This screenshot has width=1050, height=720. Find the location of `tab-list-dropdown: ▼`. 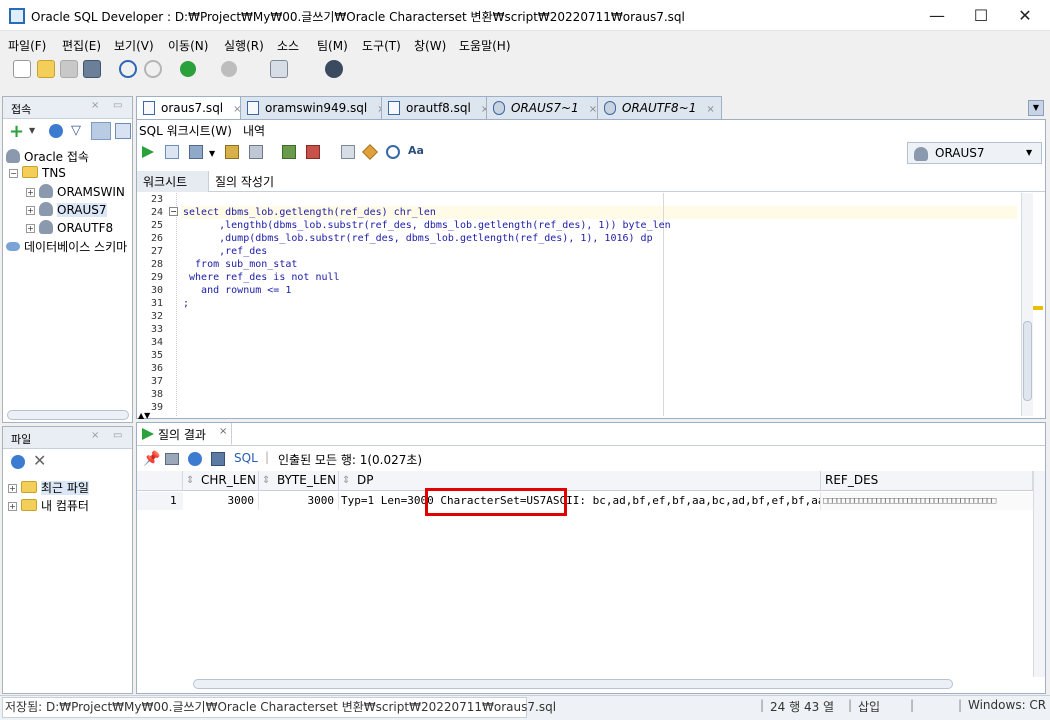

tab-list-dropdown: ▼ is located at coordinates (1036, 108).